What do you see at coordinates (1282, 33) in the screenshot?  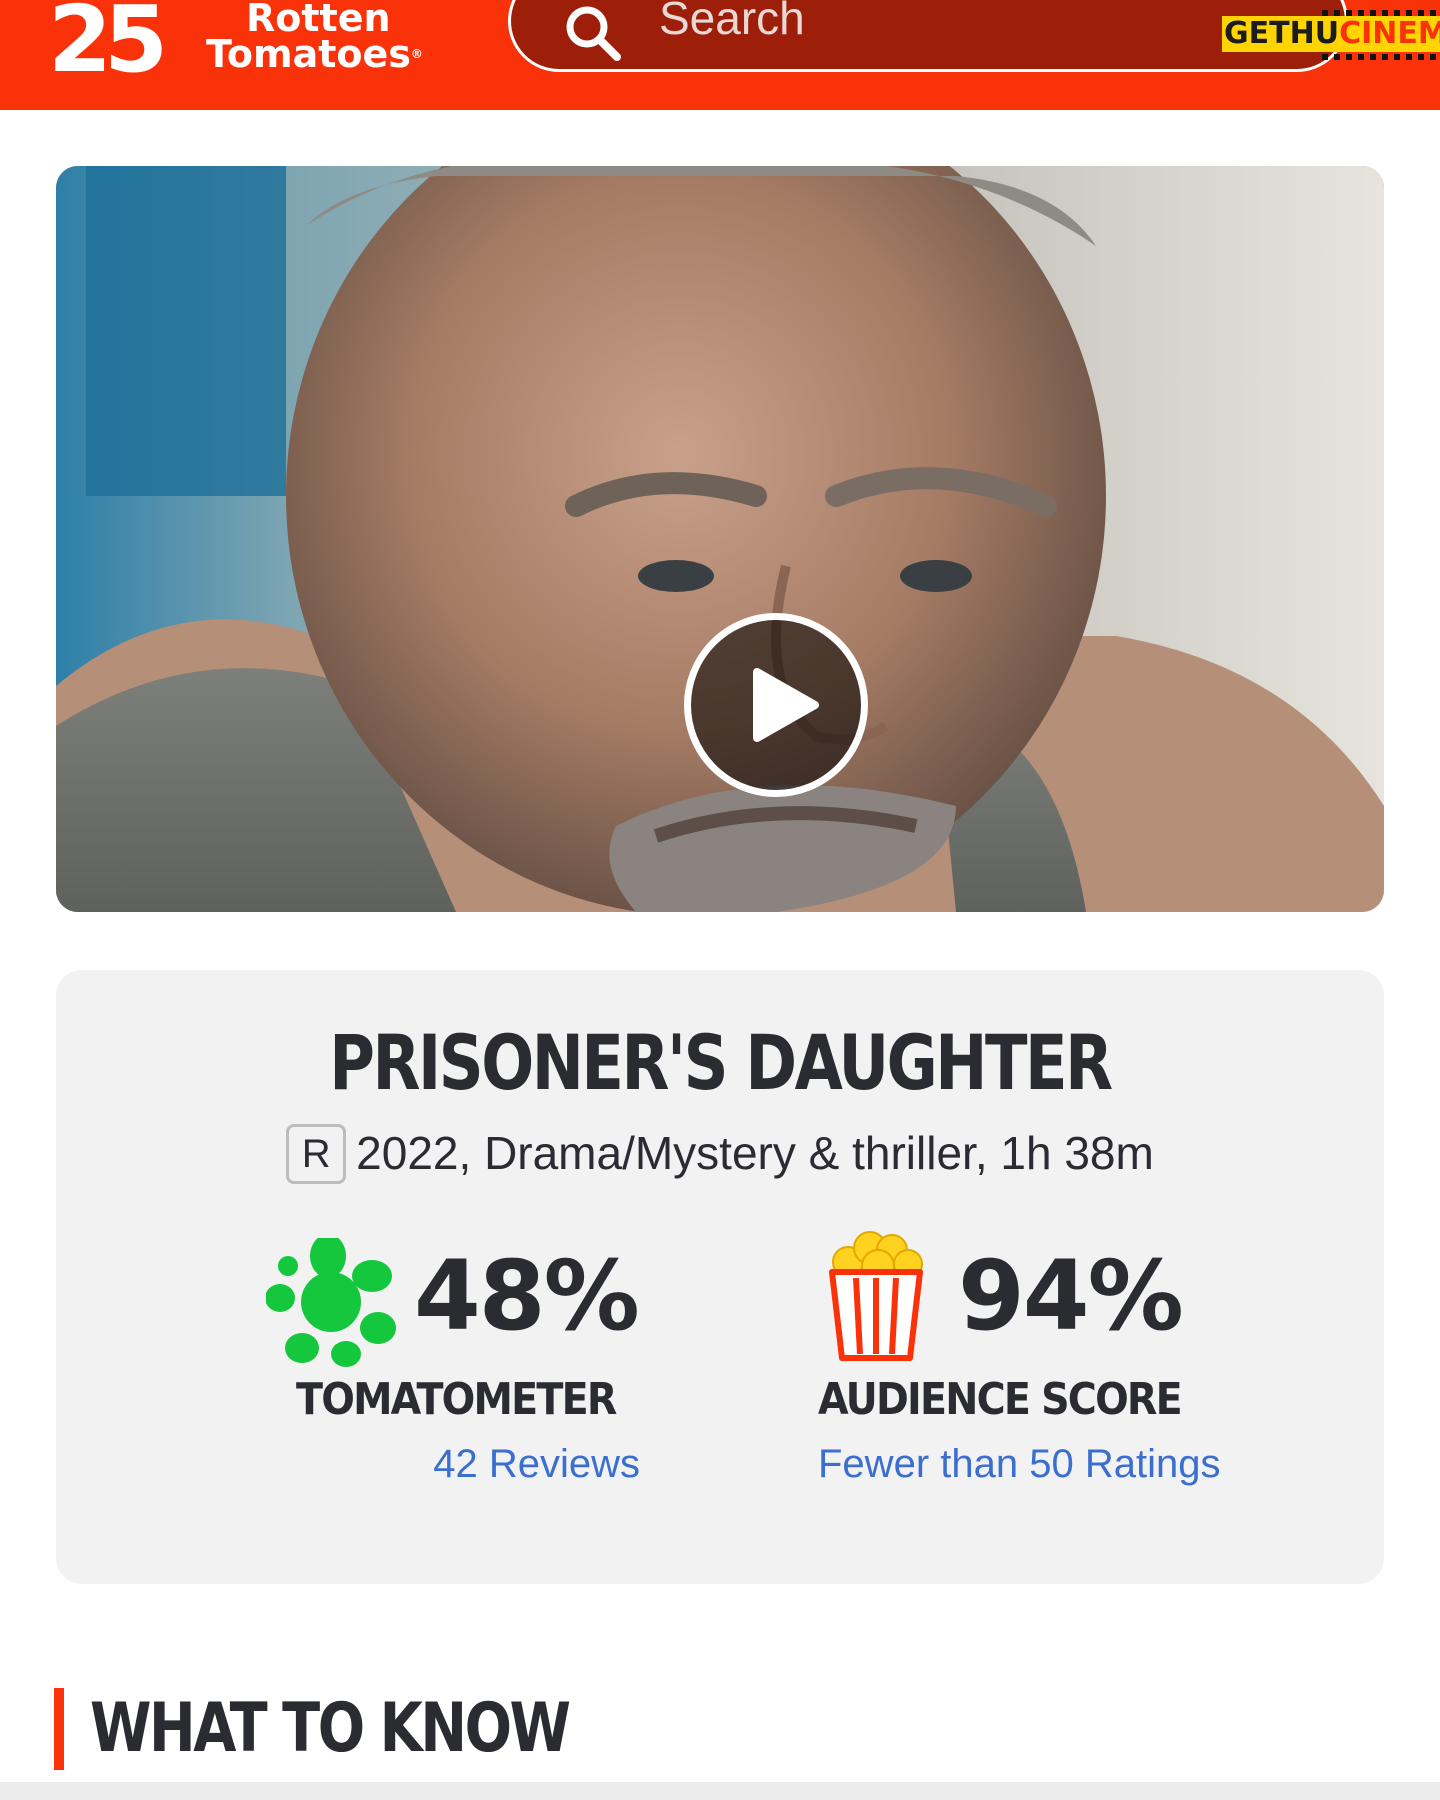 I see `watermark-part-1: GETHU` at bounding box center [1282, 33].